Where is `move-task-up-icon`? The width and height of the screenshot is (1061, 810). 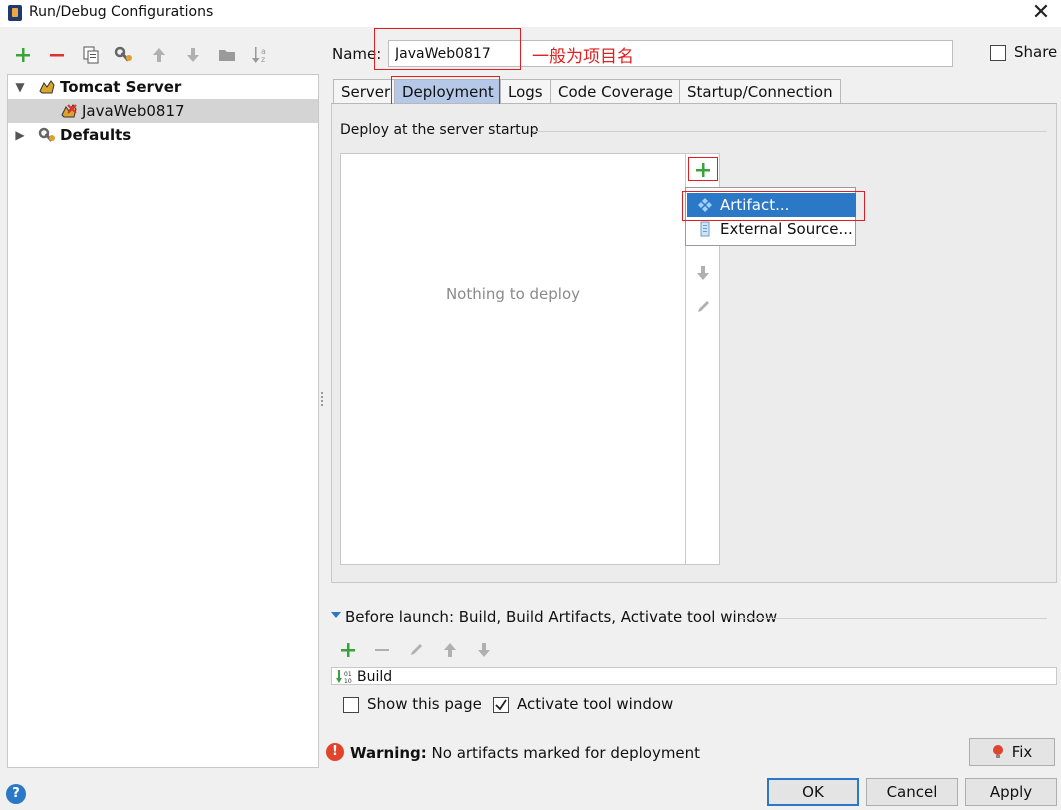
move-task-up-icon is located at coordinates (450, 650).